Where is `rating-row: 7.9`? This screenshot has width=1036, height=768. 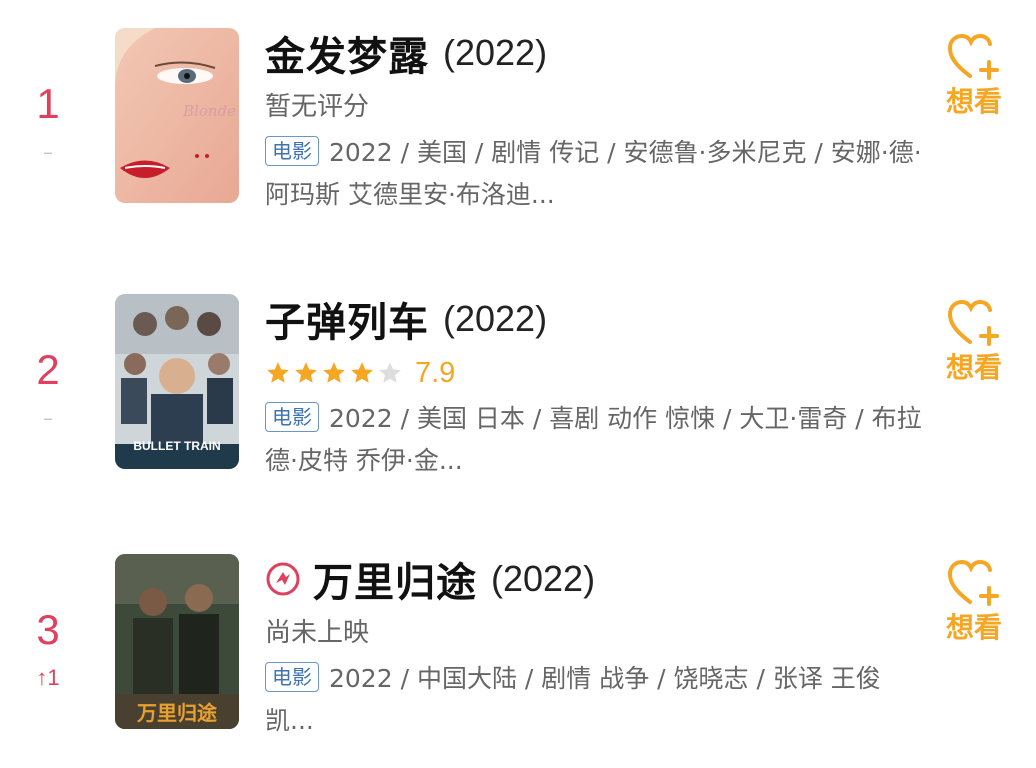 rating-row: 7.9 is located at coordinates (595, 373).